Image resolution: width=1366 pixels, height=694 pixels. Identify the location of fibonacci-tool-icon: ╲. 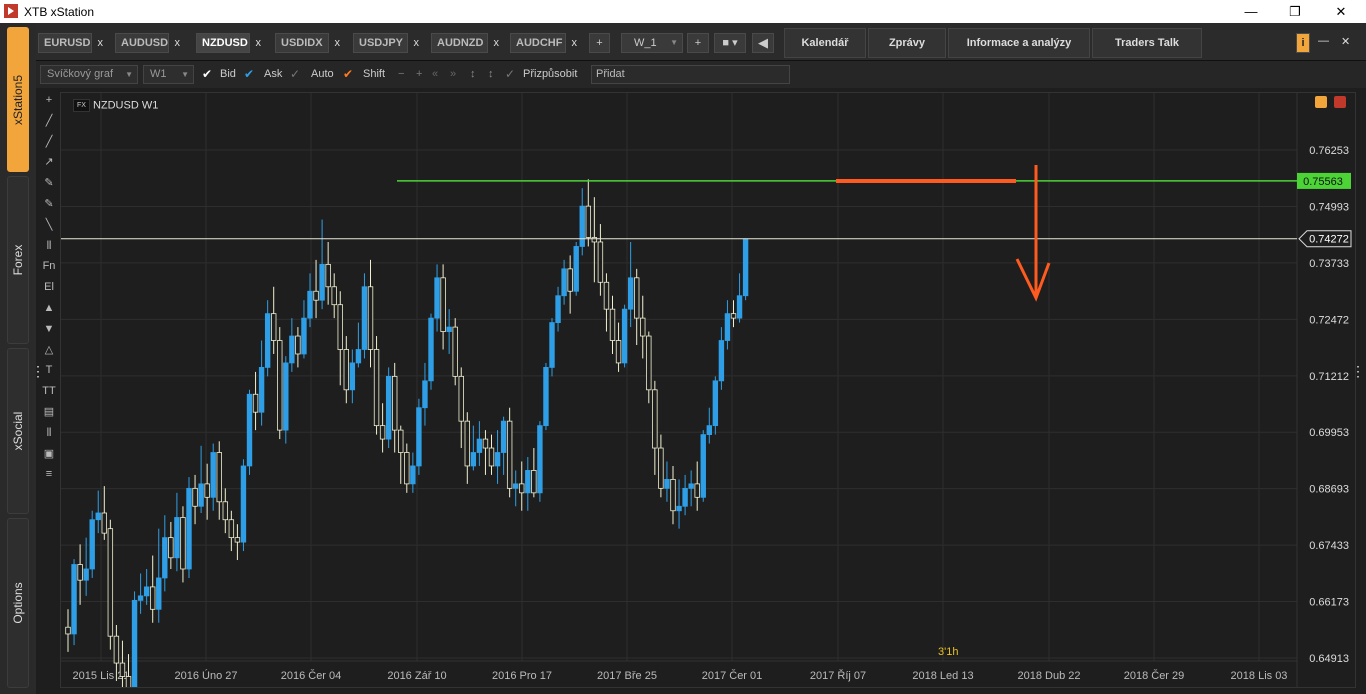
(49, 225).